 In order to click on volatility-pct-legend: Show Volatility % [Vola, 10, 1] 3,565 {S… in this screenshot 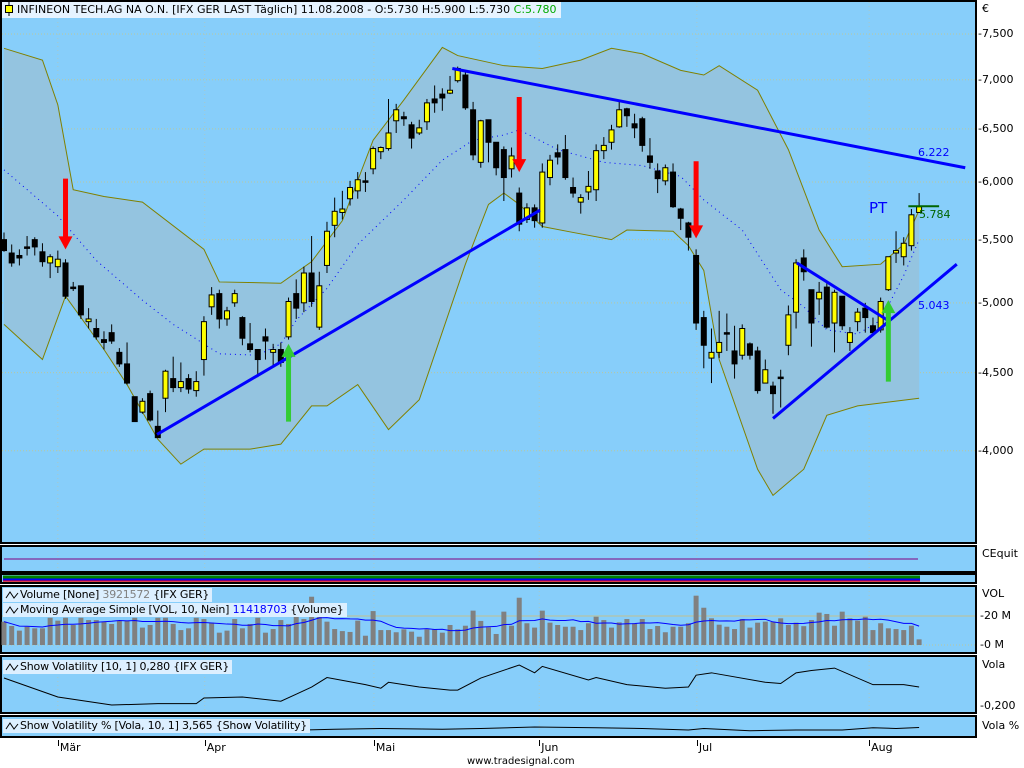, I will do `click(157, 726)`.